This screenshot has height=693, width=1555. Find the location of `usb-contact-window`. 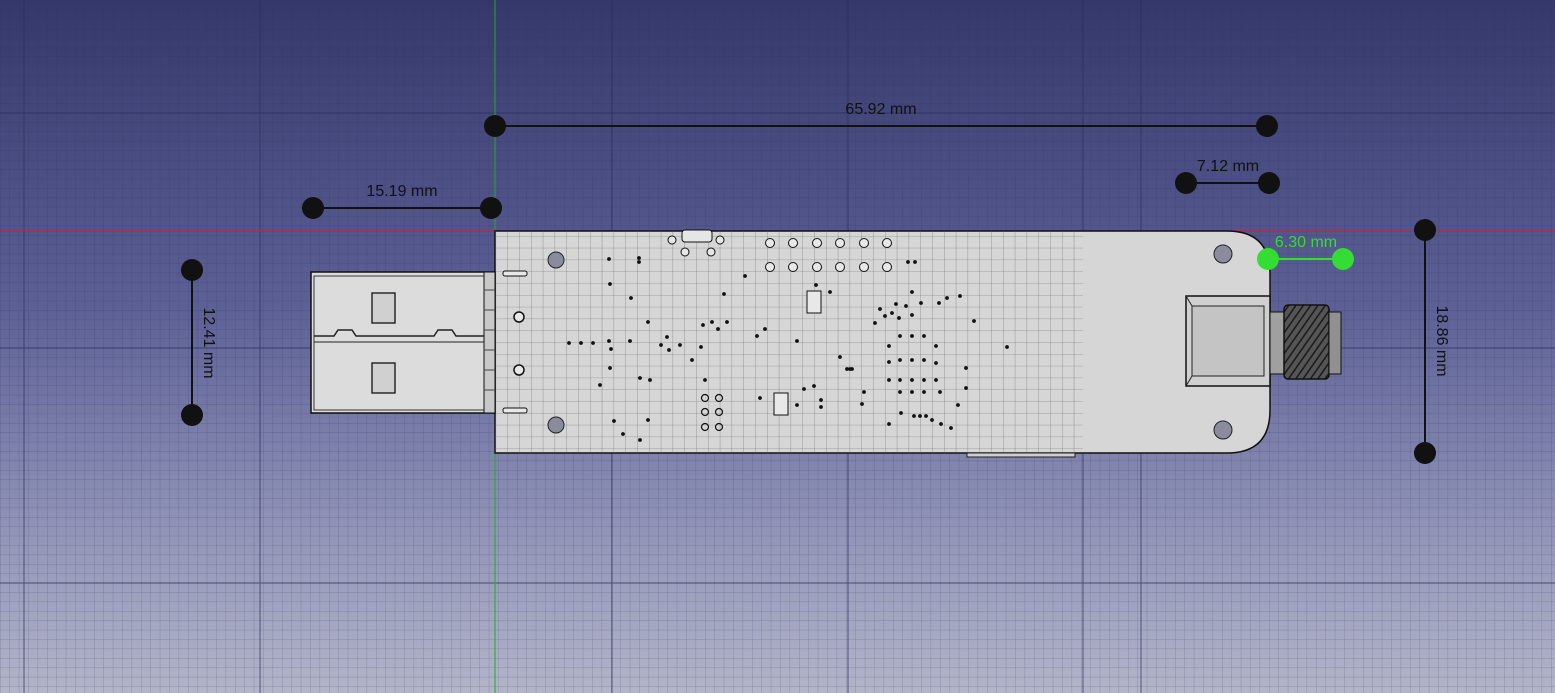

usb-contact-window is located at coordinates (383, 378).